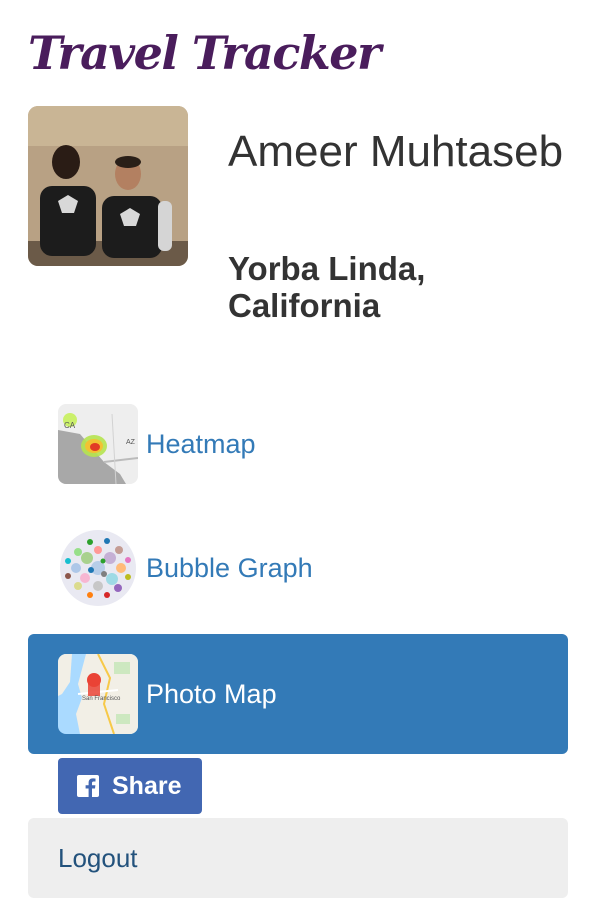 This screenshot has width=598, height=920. Describe the element at coordinates (229, 568) in the screenshot. I see `nav-item-label: Bubble Graph` at that location.